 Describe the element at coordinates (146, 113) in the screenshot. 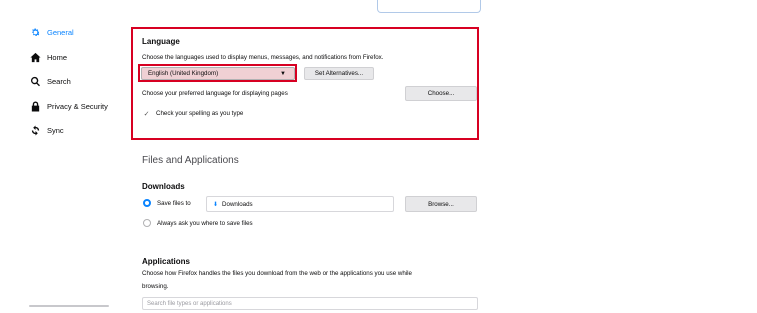

I see `checkmark-icon: ✓` at that location.